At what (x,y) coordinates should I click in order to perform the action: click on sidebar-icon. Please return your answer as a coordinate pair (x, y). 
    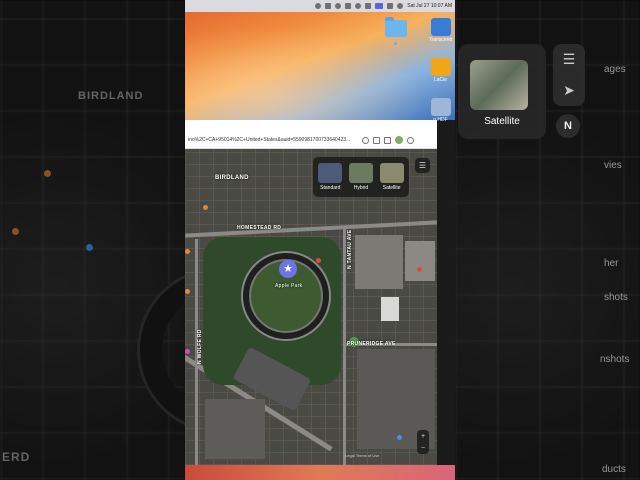
    Looking at the image, I should click on (387, 140).